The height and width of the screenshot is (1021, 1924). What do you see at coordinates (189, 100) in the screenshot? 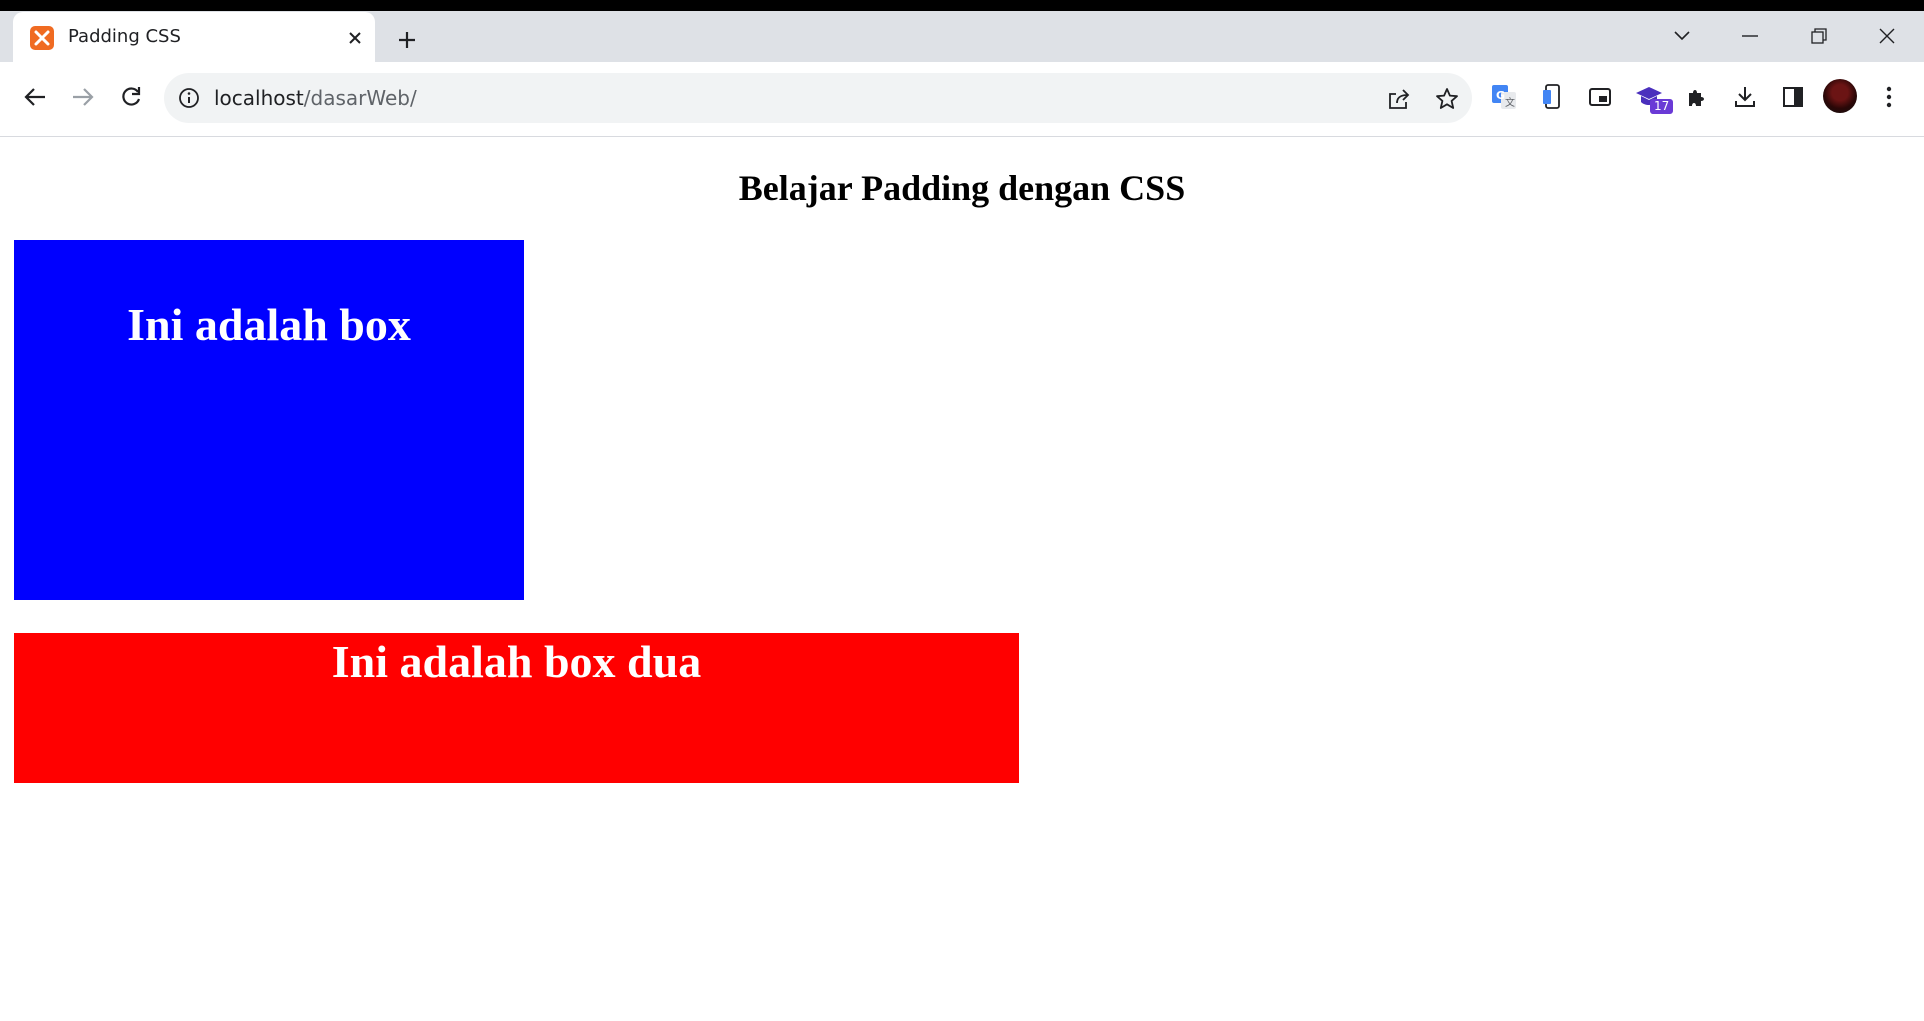
I see `site-info-icon` at bounding box center [189, 100].